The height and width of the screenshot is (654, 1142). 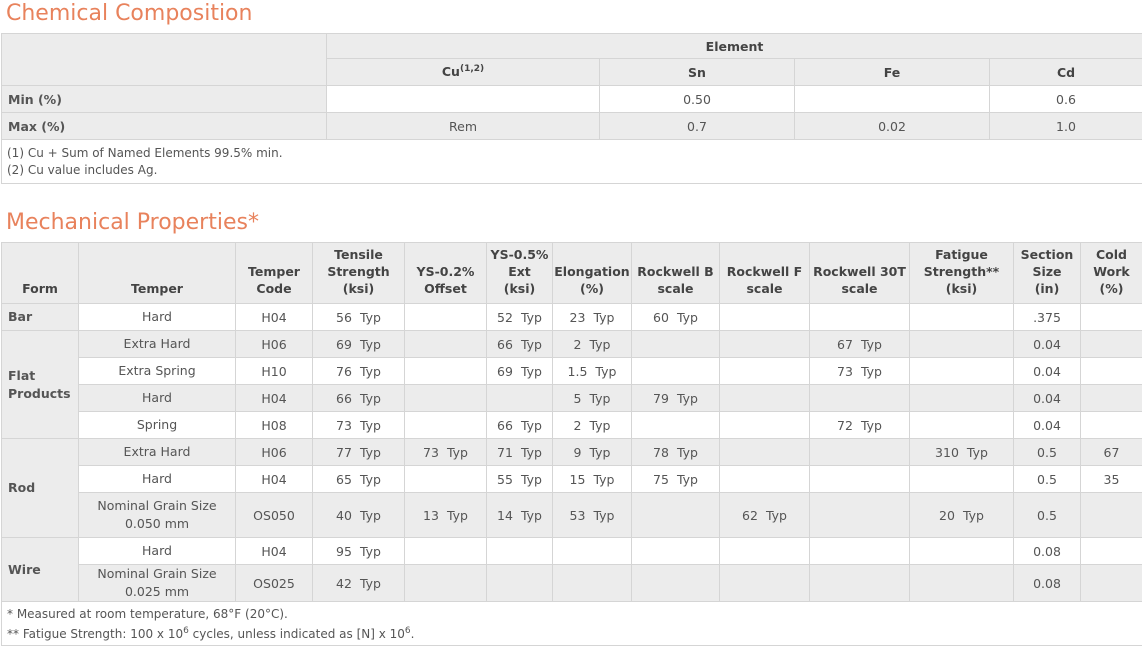 I want to click on temper-code-cell: OS050, so click(x=274, y=515).